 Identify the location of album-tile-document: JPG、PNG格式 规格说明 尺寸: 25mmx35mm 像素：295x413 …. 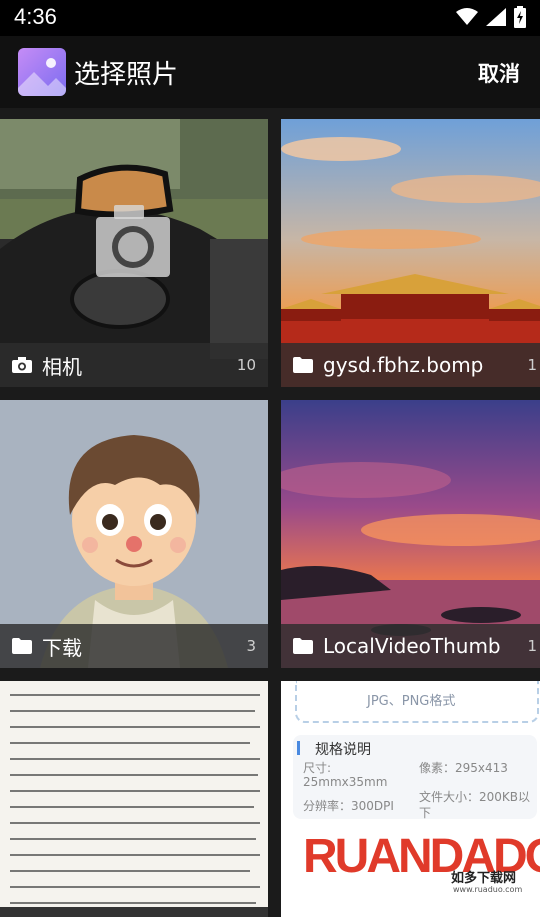
(410, 799).